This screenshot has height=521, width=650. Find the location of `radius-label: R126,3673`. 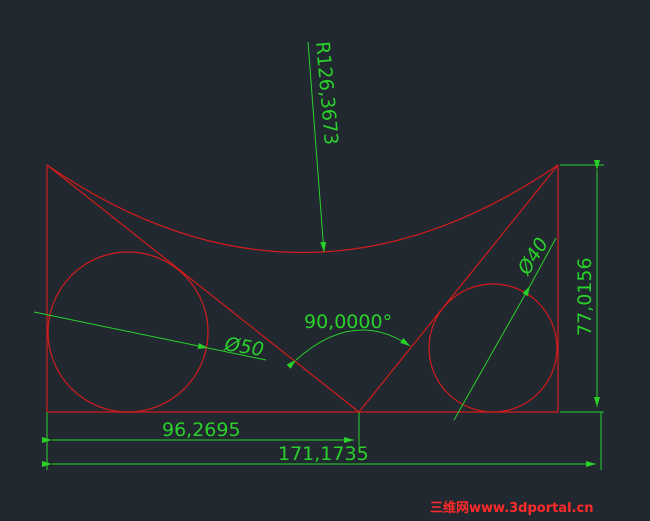

radius-label: R126,3673 is located at coordinates (326, 93).